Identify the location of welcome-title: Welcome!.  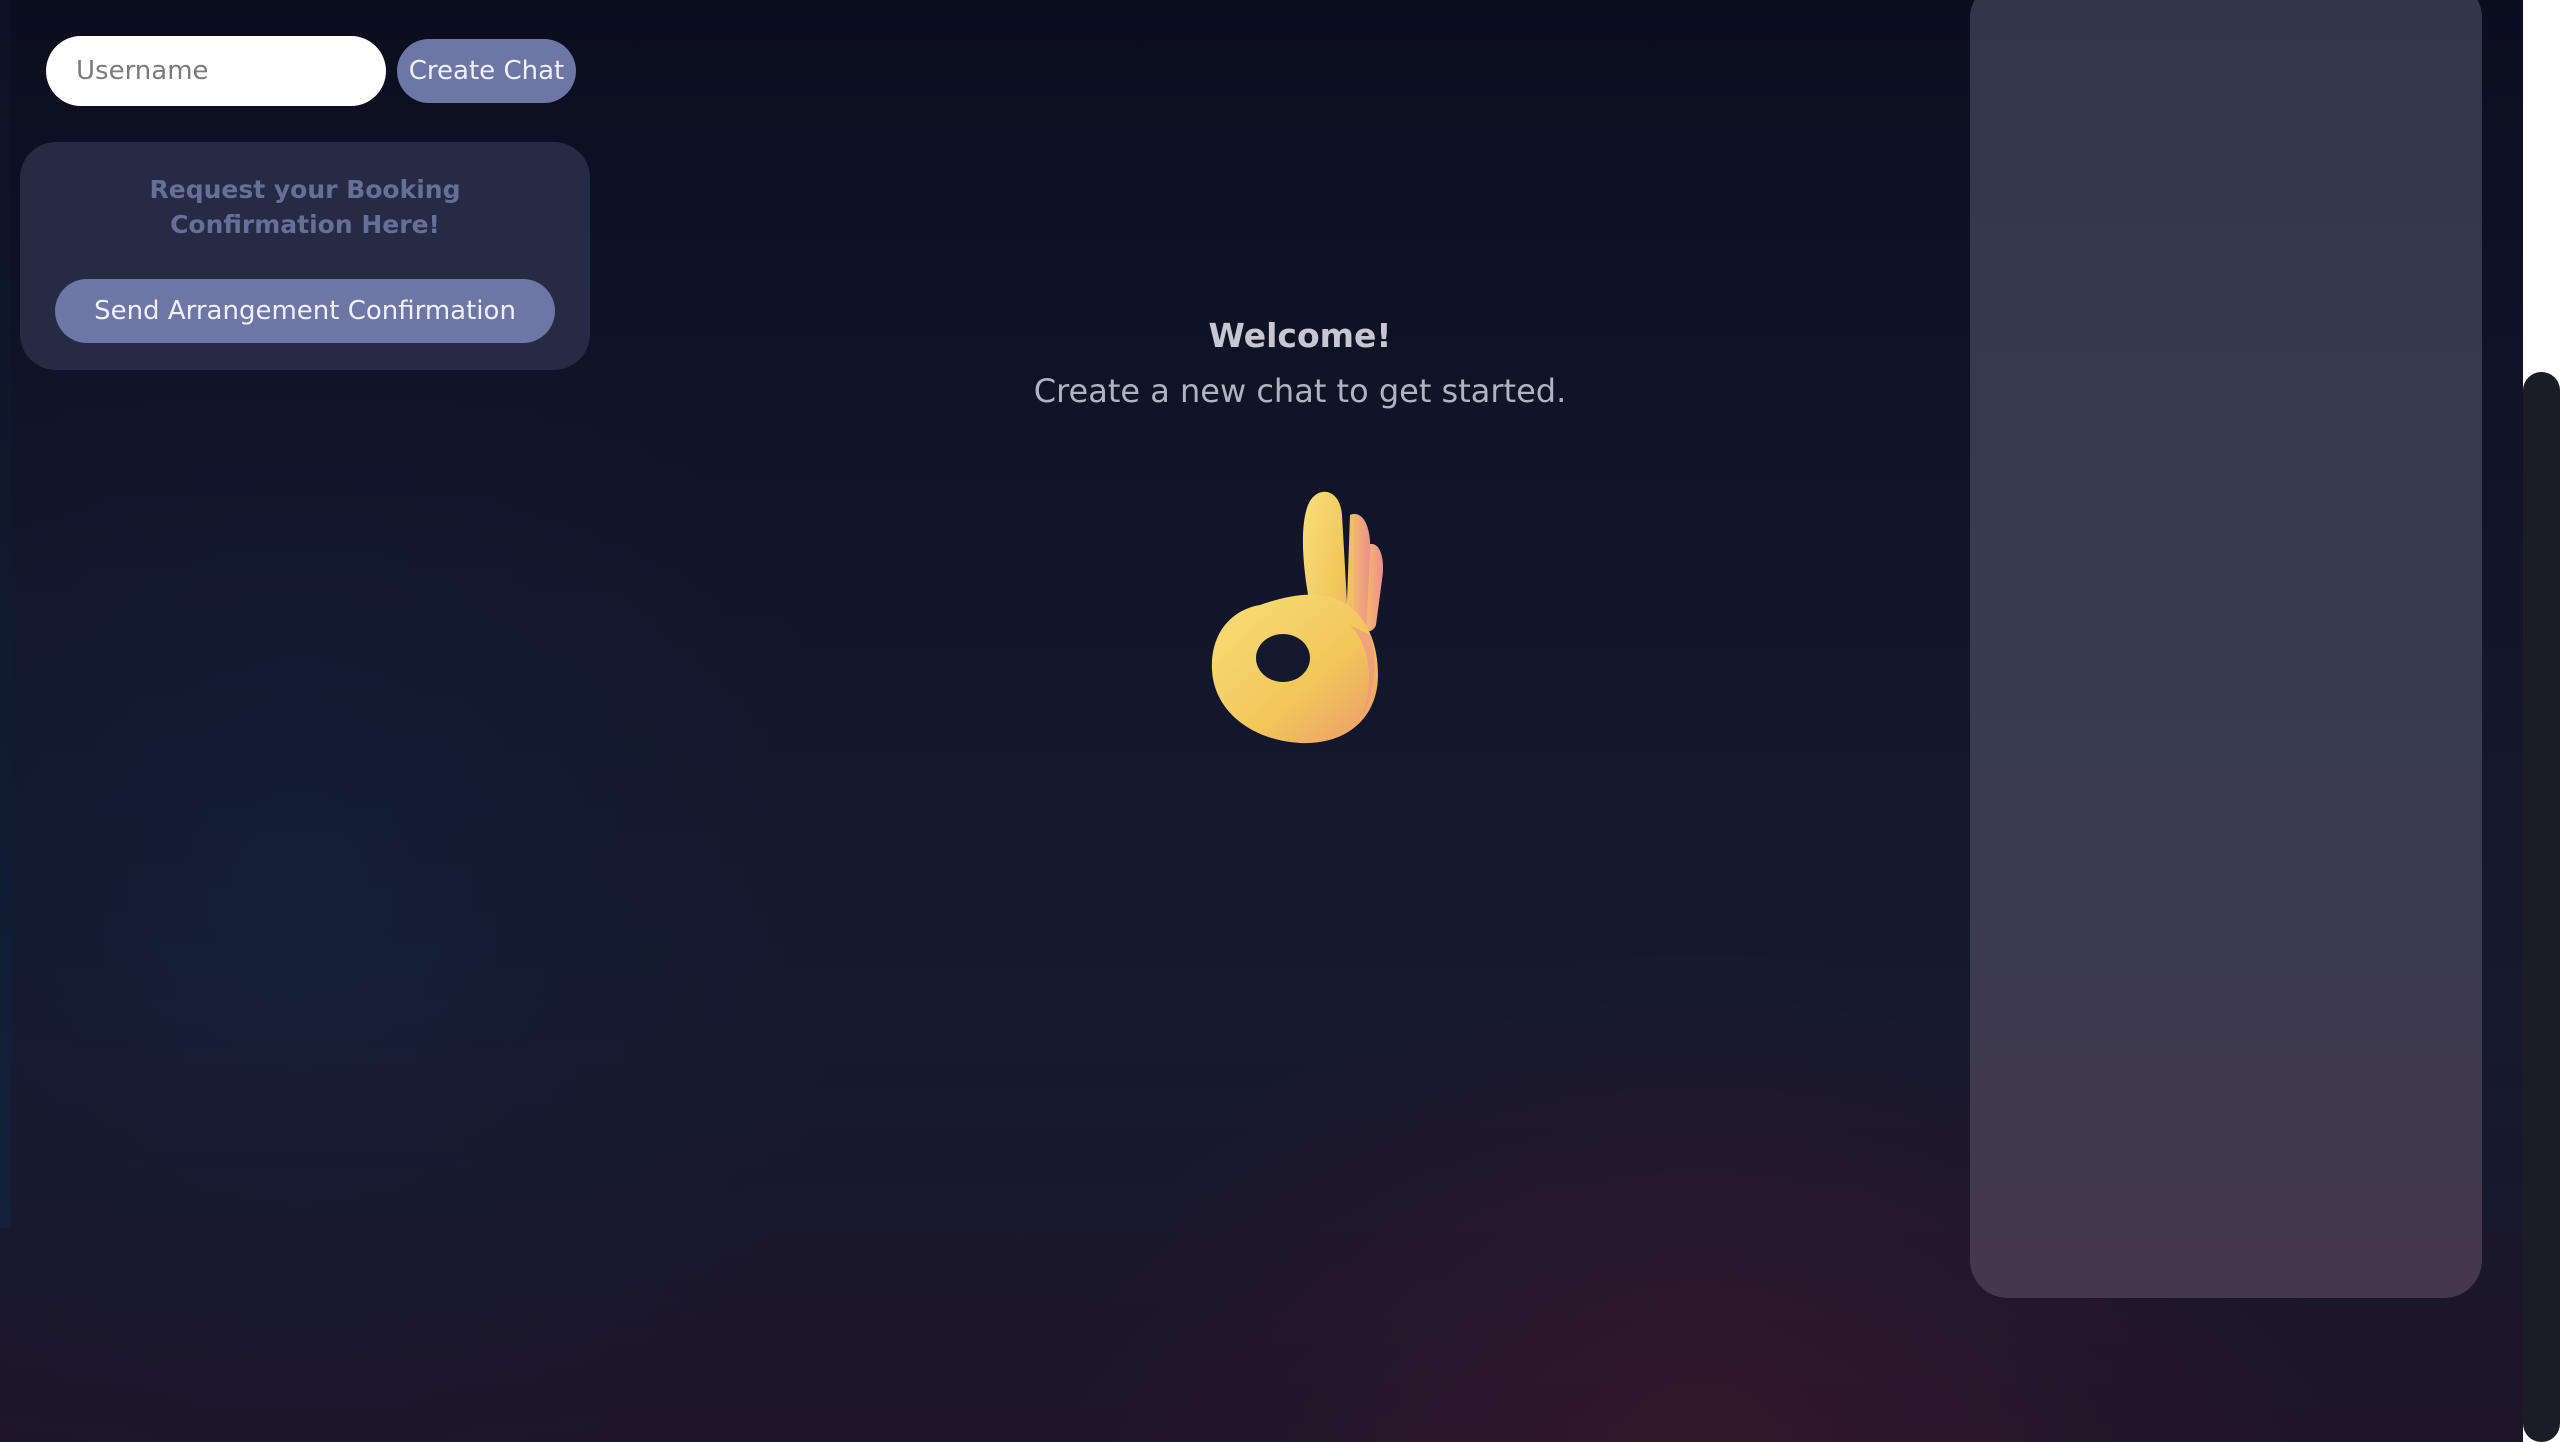
(1300, 335).